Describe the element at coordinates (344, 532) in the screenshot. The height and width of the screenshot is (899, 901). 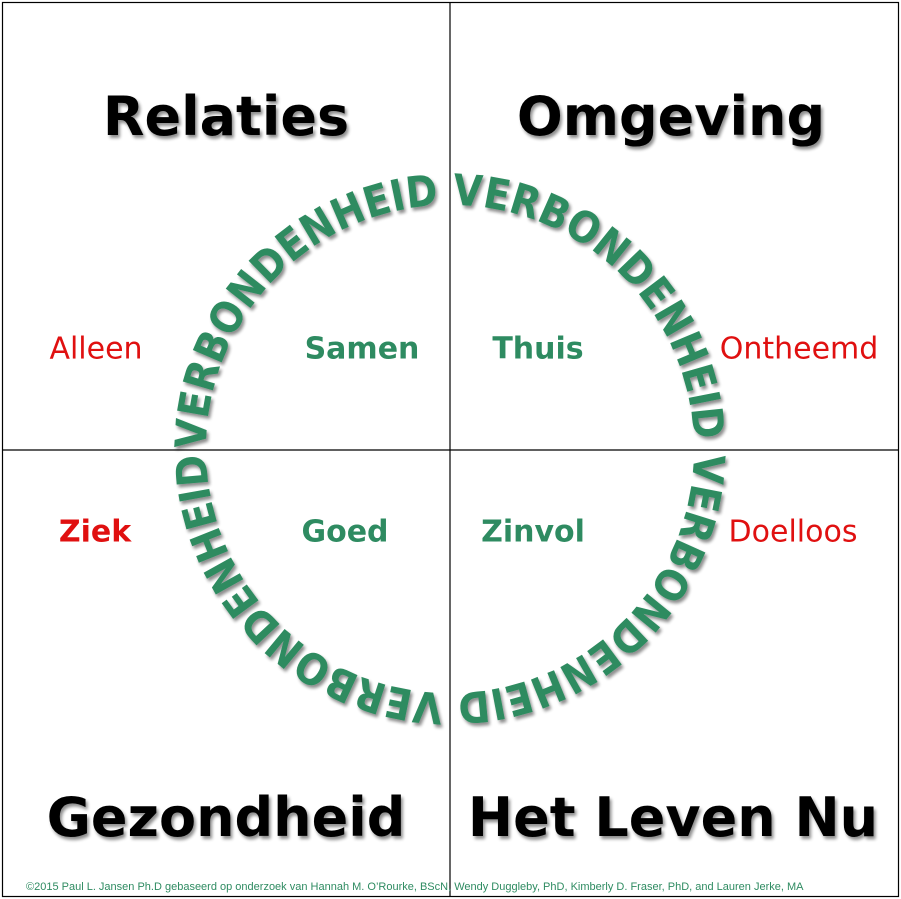
I see `word-goed: Goed` at that location.